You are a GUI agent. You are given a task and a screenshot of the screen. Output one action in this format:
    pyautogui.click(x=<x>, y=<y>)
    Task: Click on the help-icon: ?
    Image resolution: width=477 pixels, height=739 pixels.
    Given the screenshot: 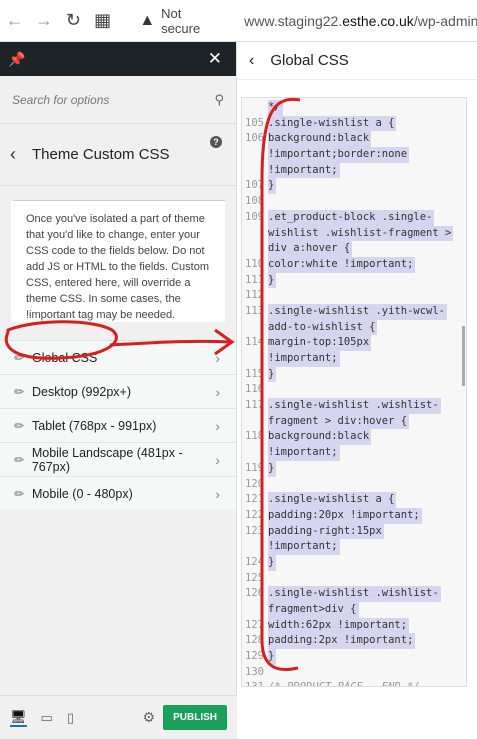 What is the action you would take?
    pyautogui.click(x=216, y=142)
    